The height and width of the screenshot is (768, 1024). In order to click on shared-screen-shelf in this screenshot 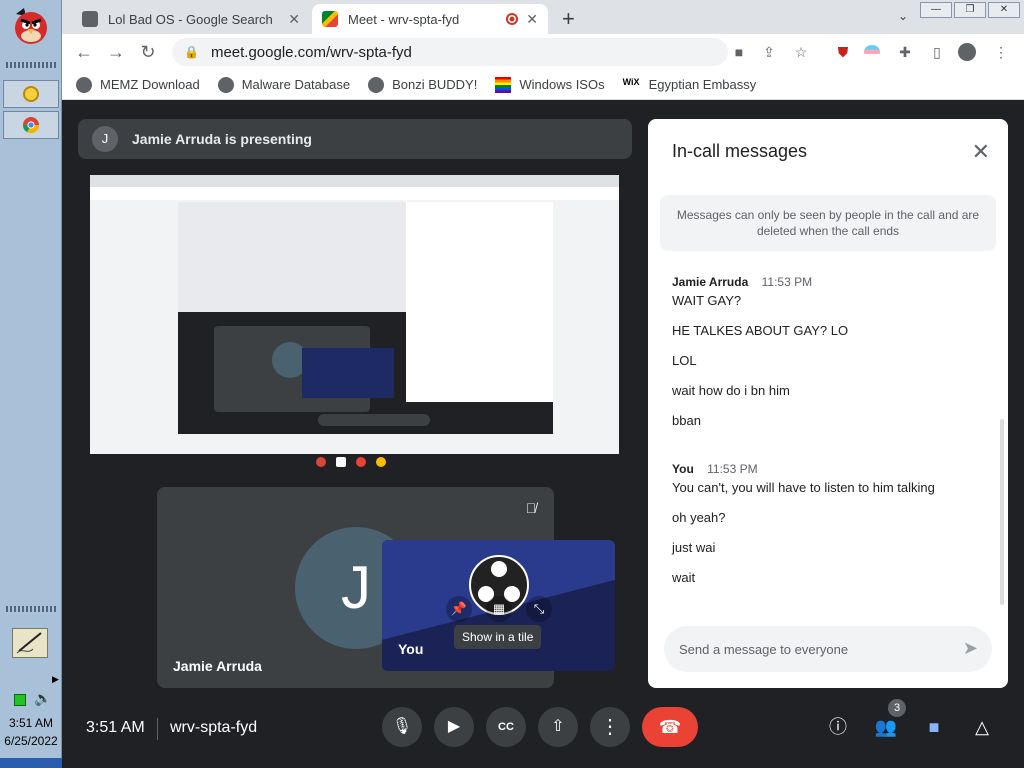, I will do `click(354, 462)`.